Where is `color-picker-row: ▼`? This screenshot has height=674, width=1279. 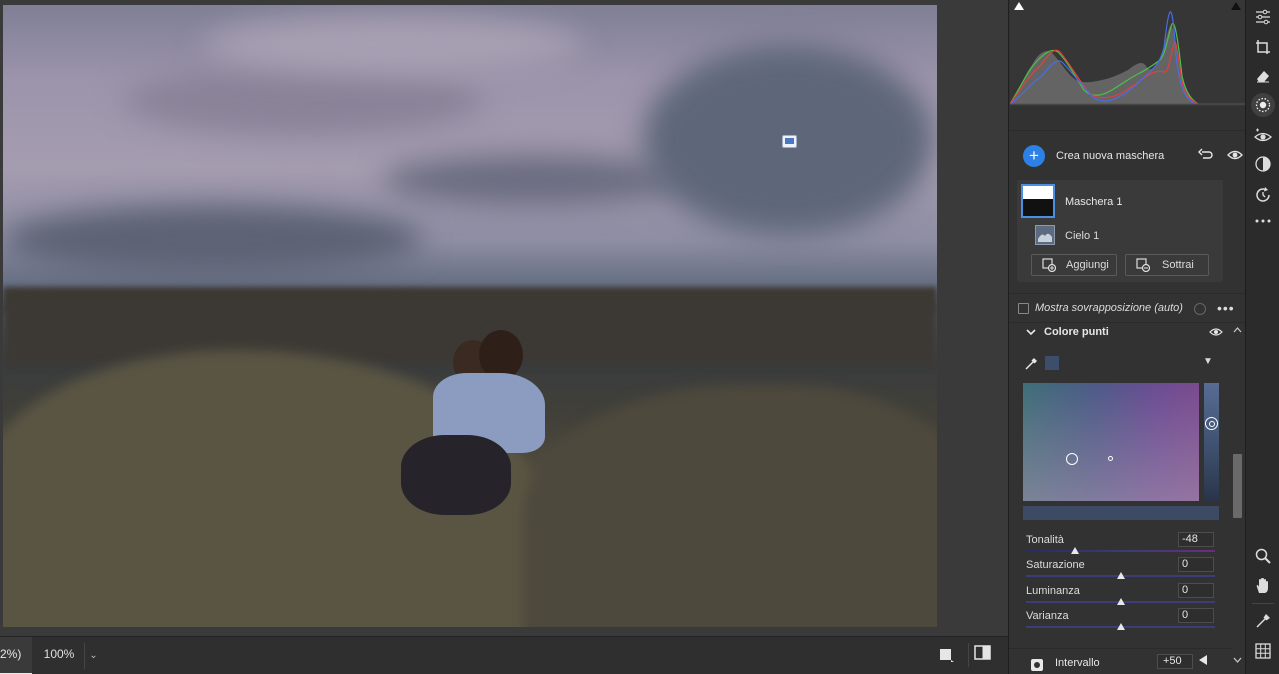
color-picker-row: ▼ is located at coordinates (1123, 364).